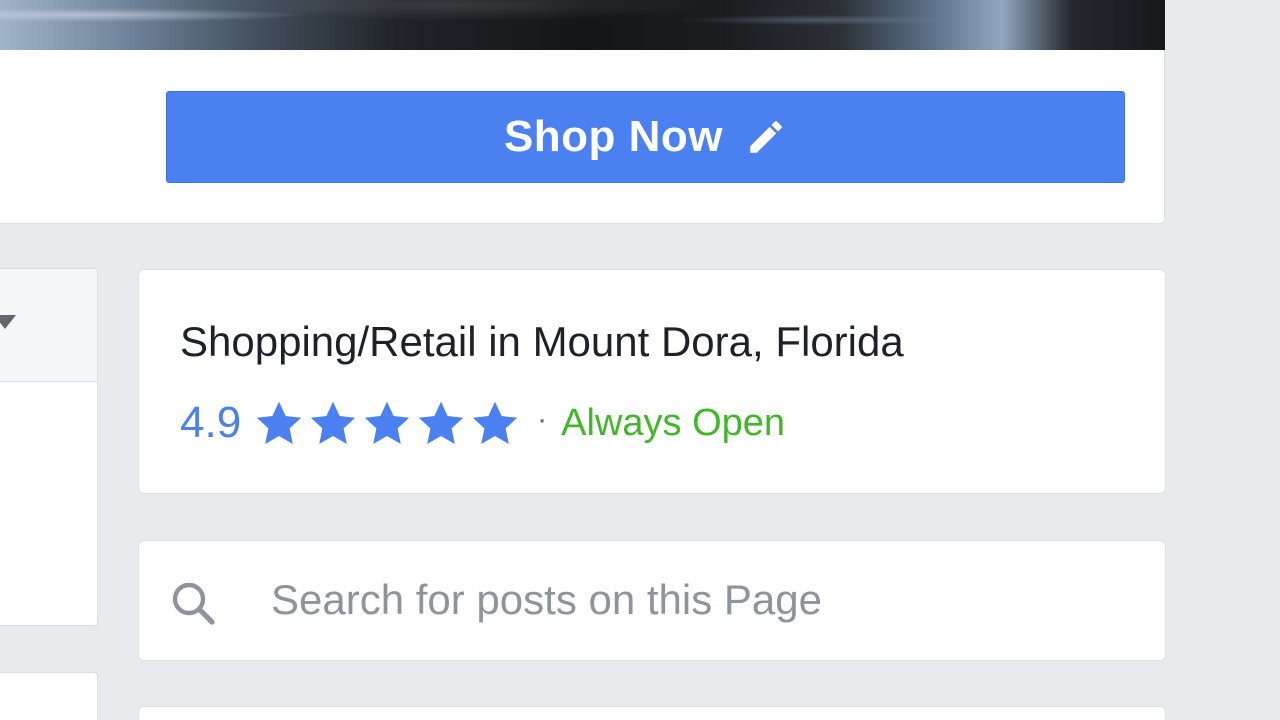 The width and height of the screenshot is (1280, 720). I want to click on hours-status: Always Open, so click(673, 423).